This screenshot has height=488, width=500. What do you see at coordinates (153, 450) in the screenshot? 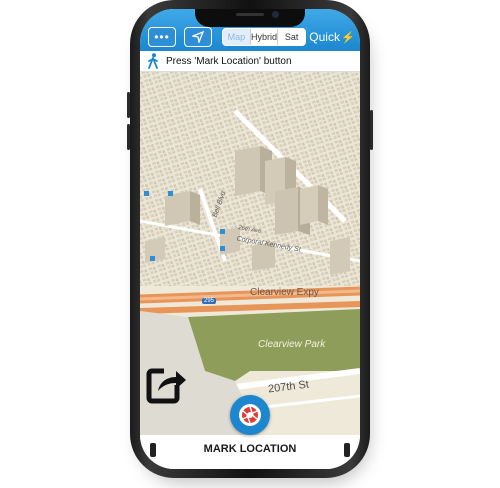
I see `corner-mark-left` at bounding box center [153, 450].